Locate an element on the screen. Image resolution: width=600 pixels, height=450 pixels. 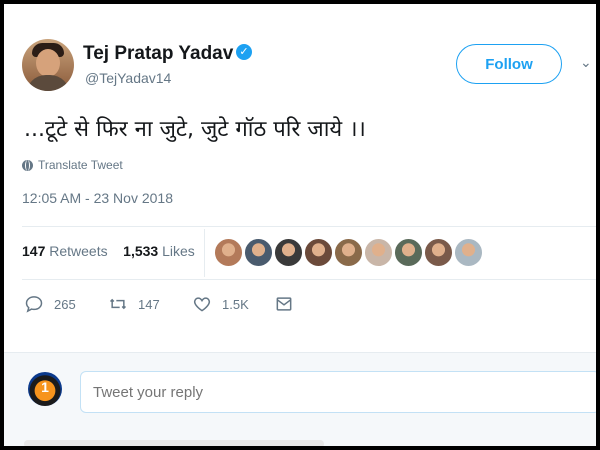
mail-icon is located at coordinates (284, 304).